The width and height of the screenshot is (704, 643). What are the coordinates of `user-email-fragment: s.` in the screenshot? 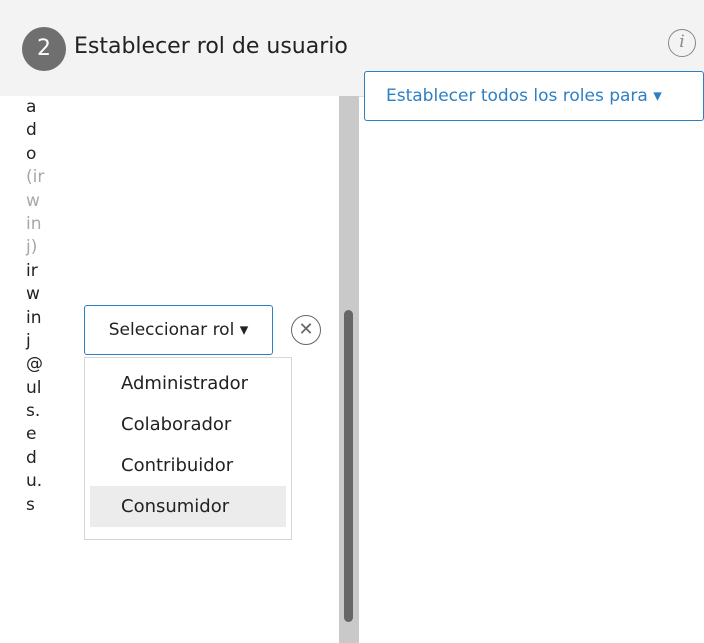 It's located at (33, 411).